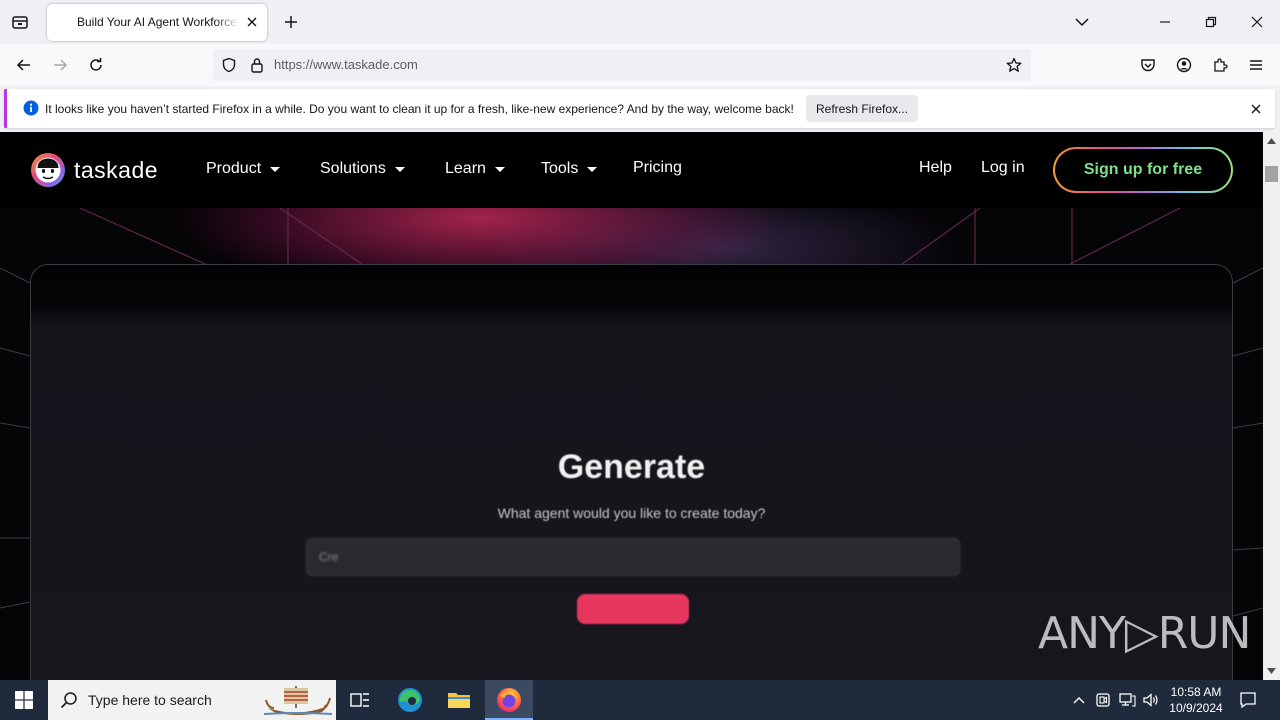 The image size is (1280, 720). I want to click on edge-icon, so click(410, 700).